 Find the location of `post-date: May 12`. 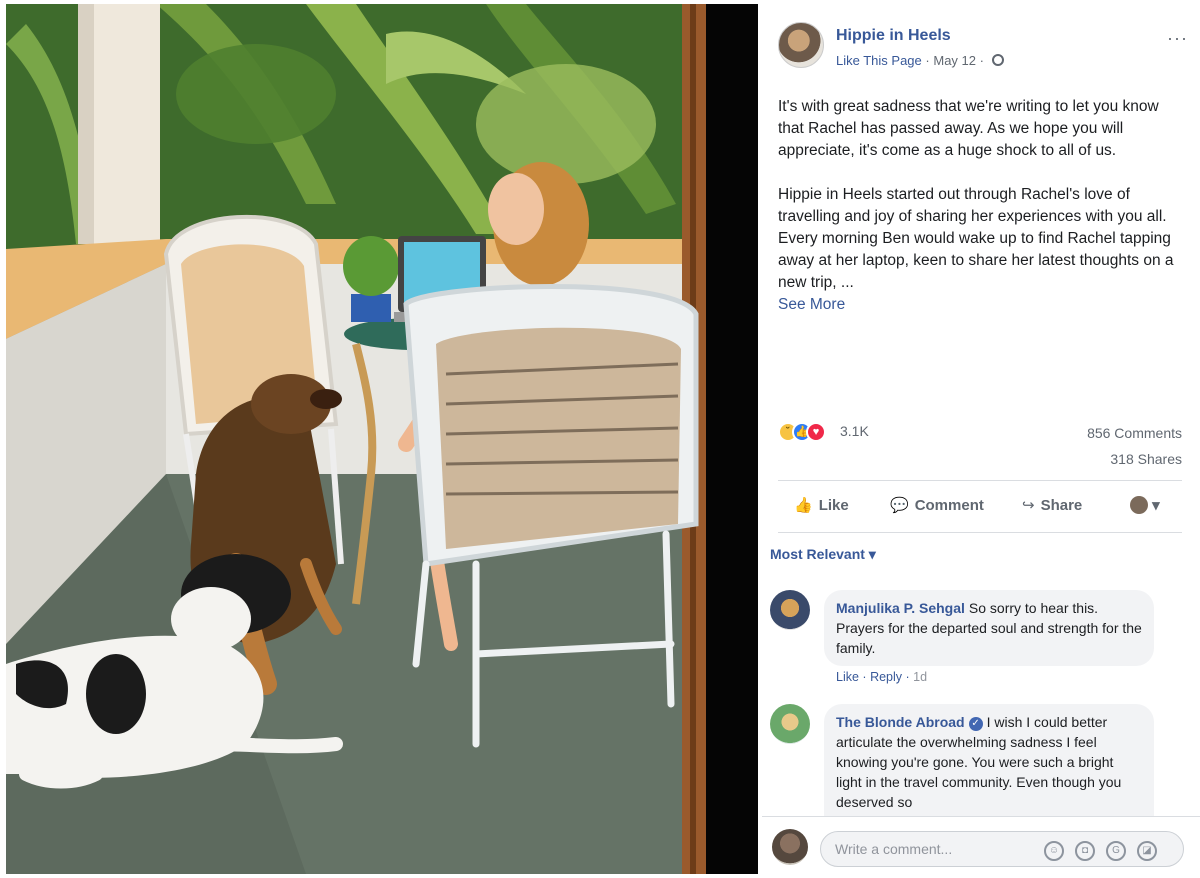

post-date: May 12 is located at coordinates (954, 60).